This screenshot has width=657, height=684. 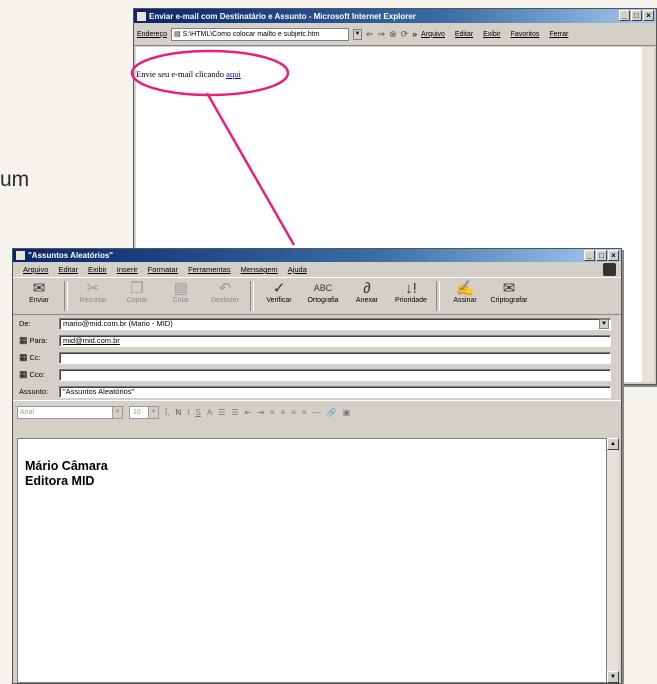 I want to click on bcc-label: ▦ Cco:, so click(x=39, y=374).